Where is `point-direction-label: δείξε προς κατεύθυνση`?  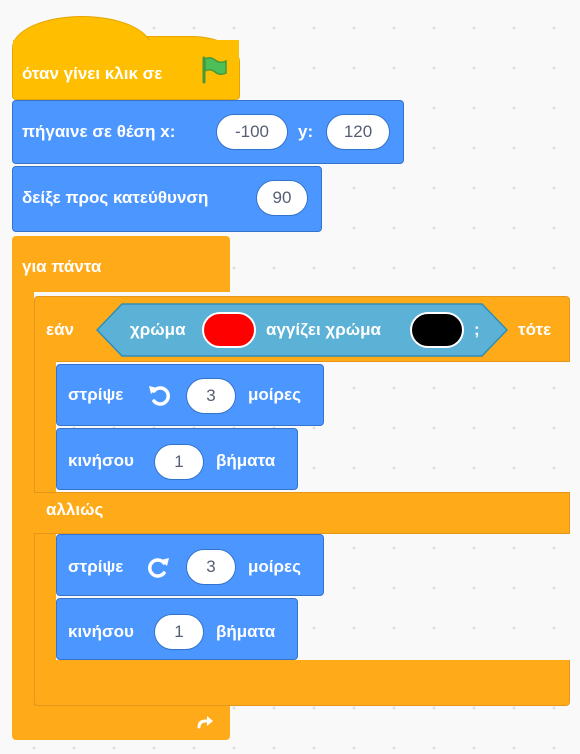
point-direction-label: δείξε προς κατεύθυνση is located at coordinates (115, 197).